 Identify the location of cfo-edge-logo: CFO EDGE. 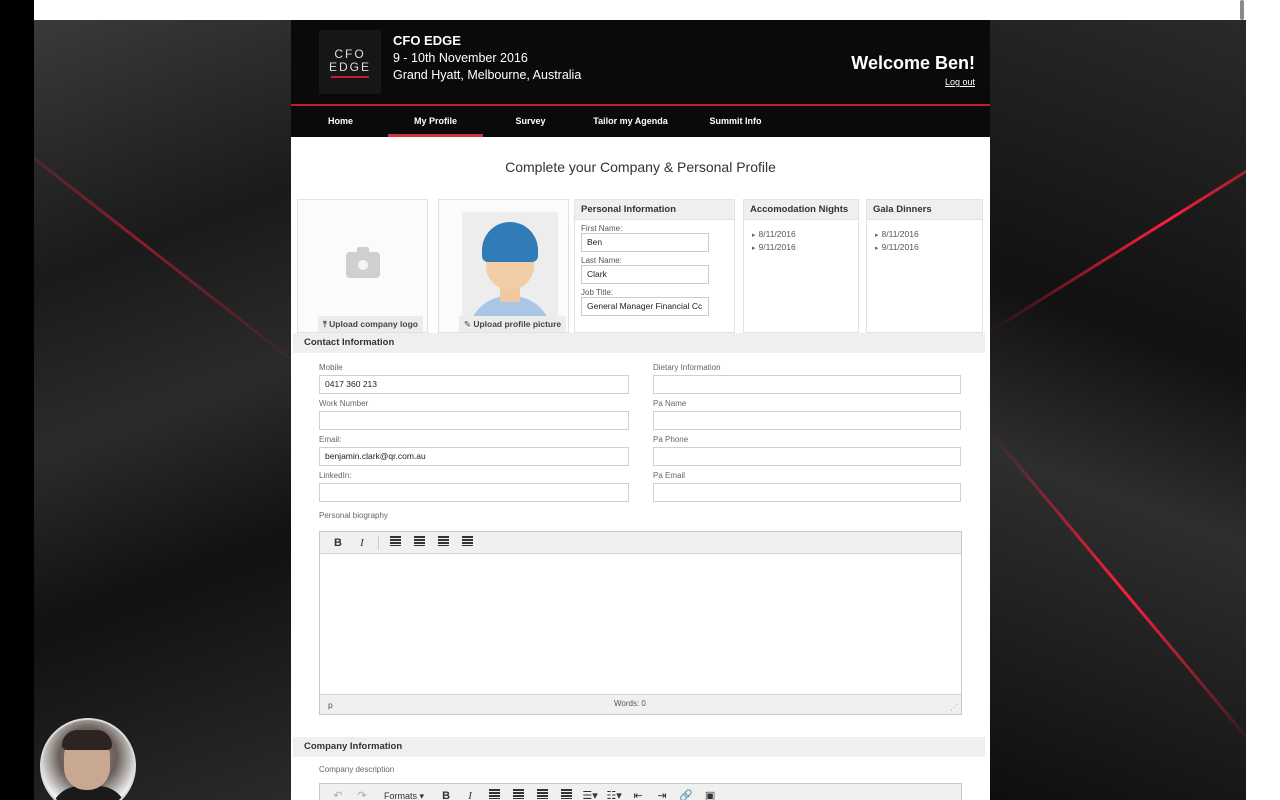
(350, 62).